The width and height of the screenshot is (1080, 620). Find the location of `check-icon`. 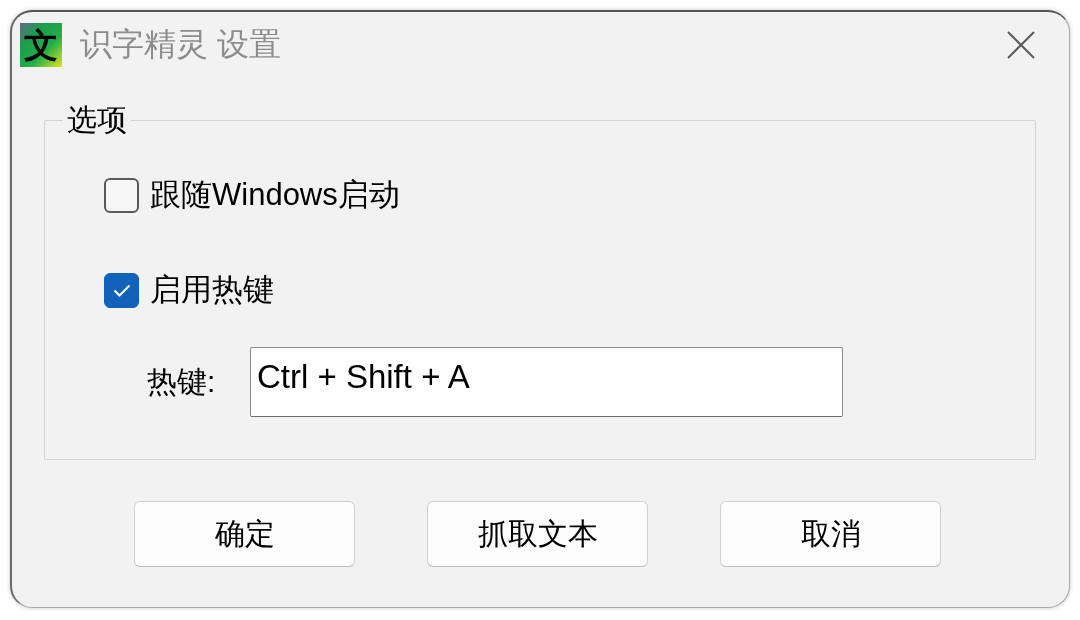

check-icon is located at coordinates (121, 290).